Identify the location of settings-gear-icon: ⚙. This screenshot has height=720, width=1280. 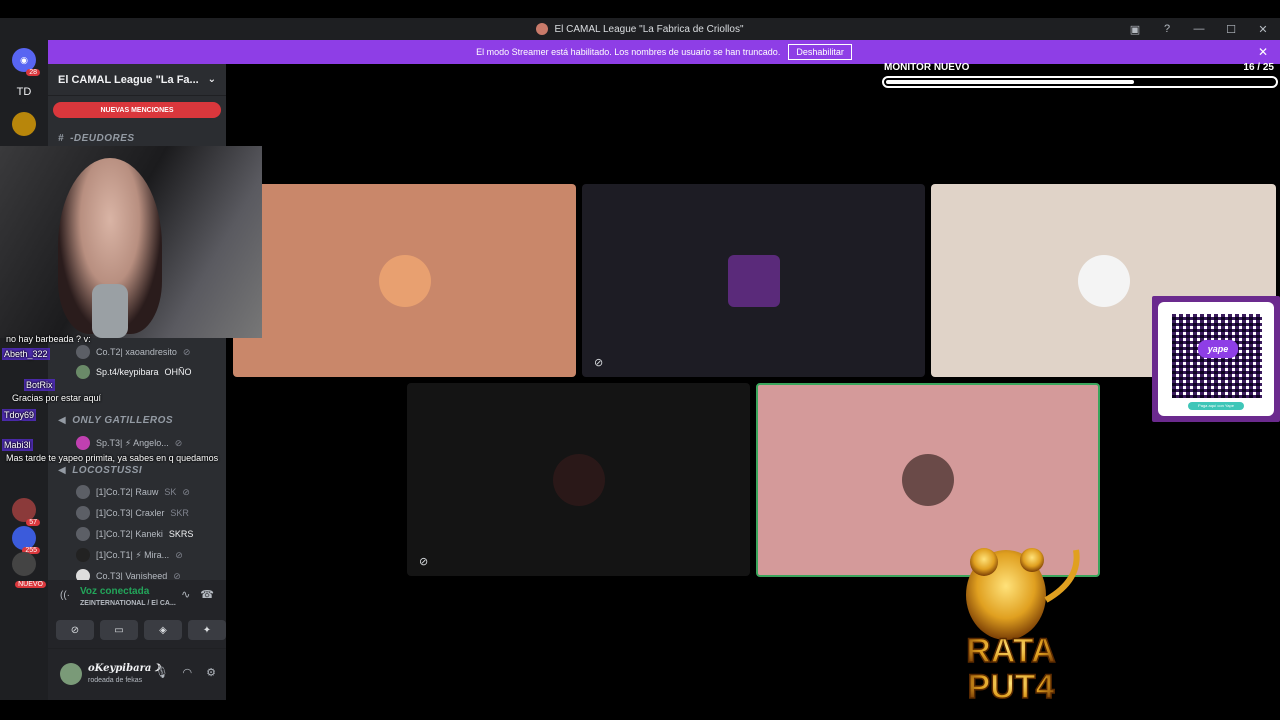
(211, 672).